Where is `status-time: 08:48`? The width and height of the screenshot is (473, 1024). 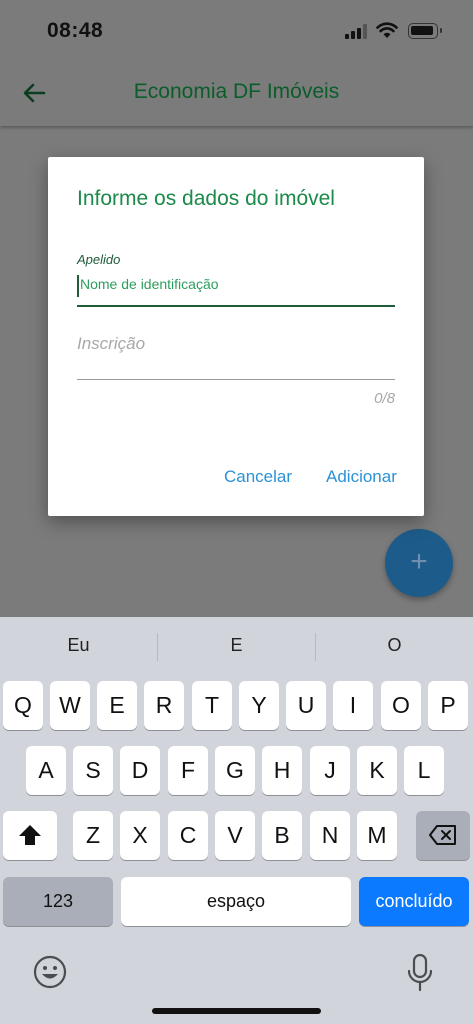
status-time: 08:48 is located at coordinates (75, 30).